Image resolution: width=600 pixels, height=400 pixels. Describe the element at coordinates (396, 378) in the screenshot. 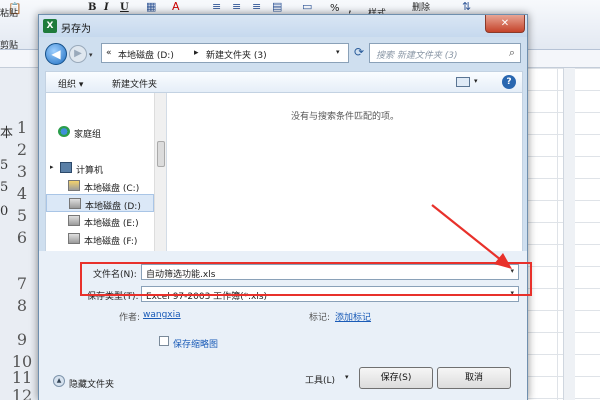

I see `save-button: 保存(S)` at that location.